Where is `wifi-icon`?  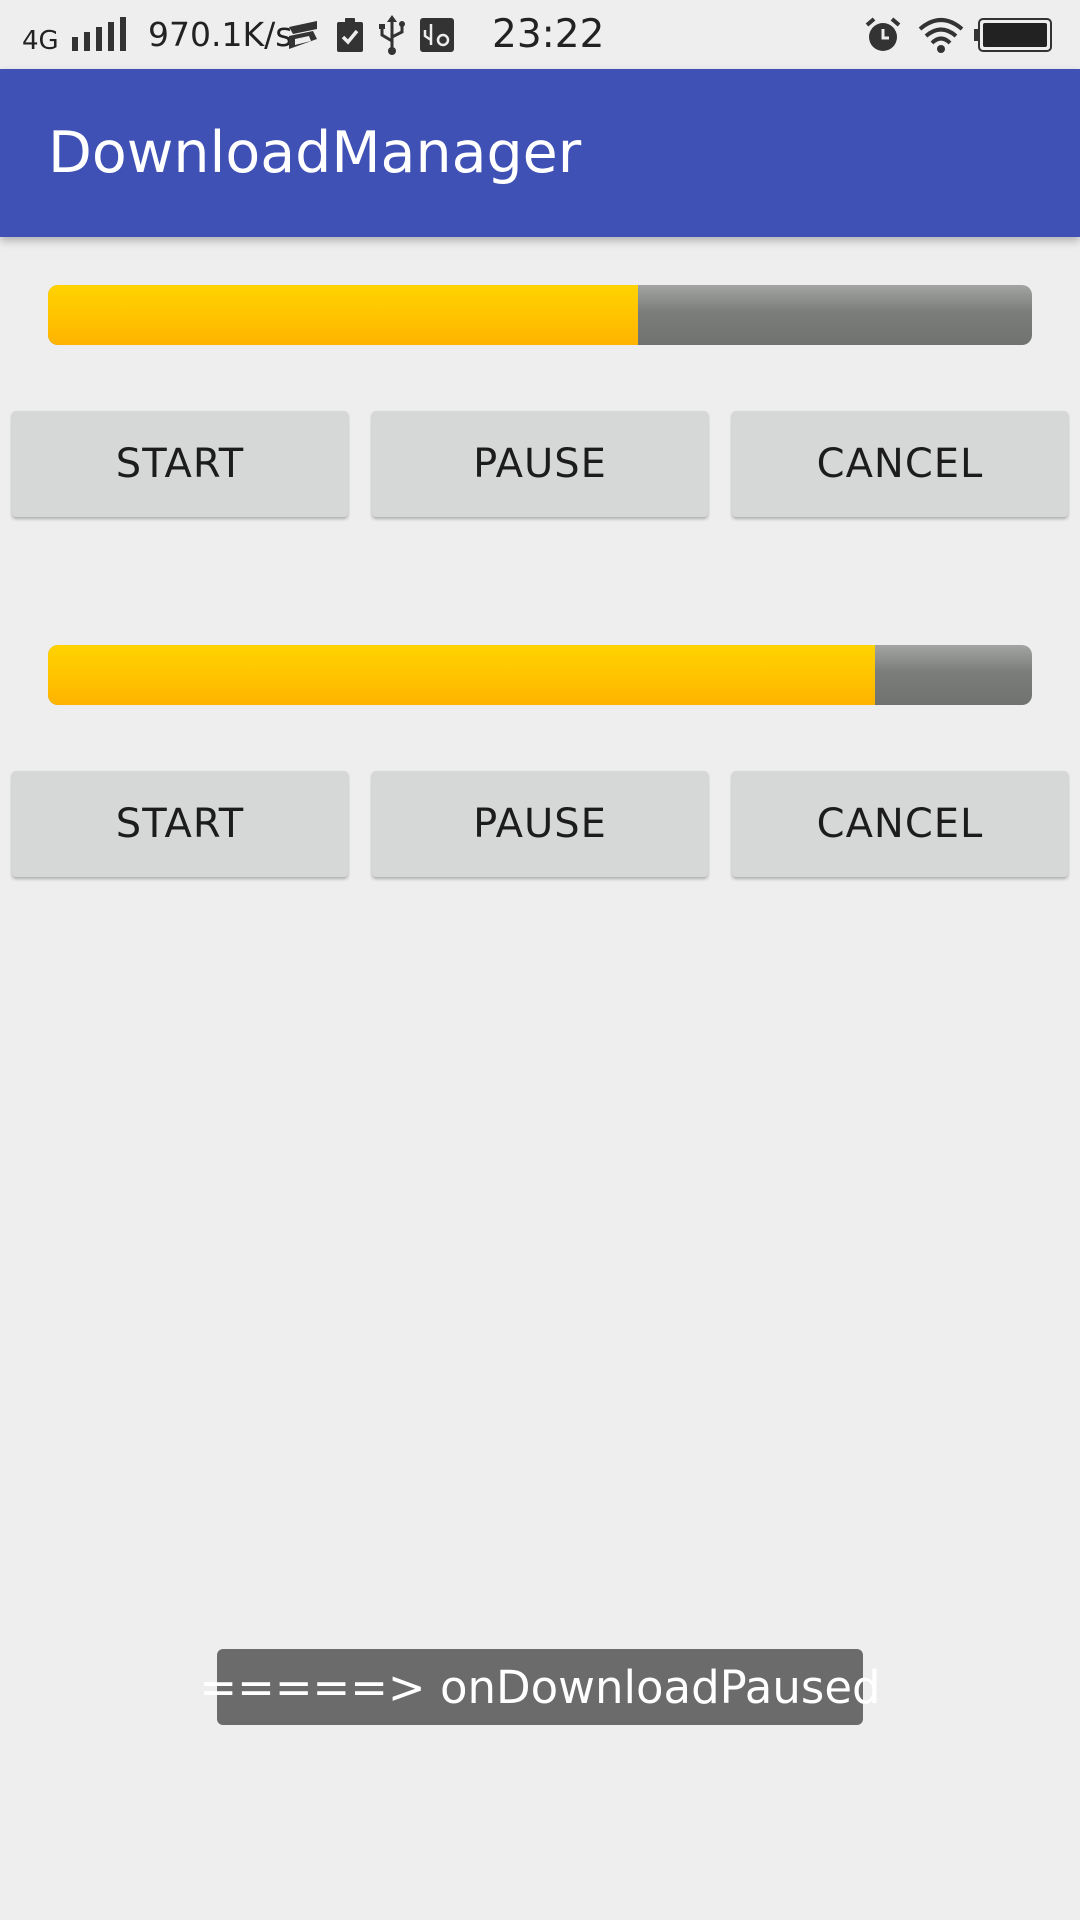
wifi-icon is located at coordinates (941, 34).